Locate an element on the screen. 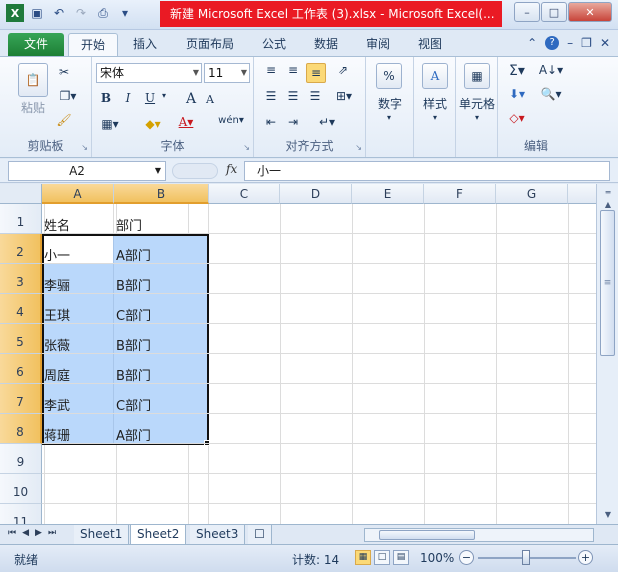  zoom-level: 100% is located at coordinates (437, 558).